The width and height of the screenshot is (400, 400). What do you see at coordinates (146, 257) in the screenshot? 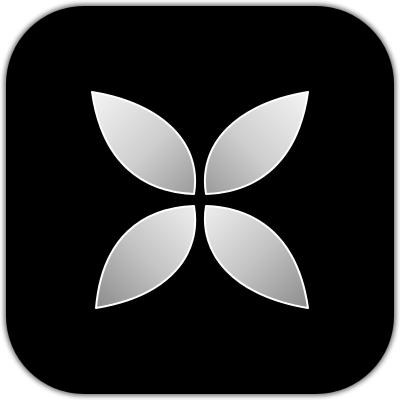
I see `petal-bottom-left` at bounding box center [146, 257].